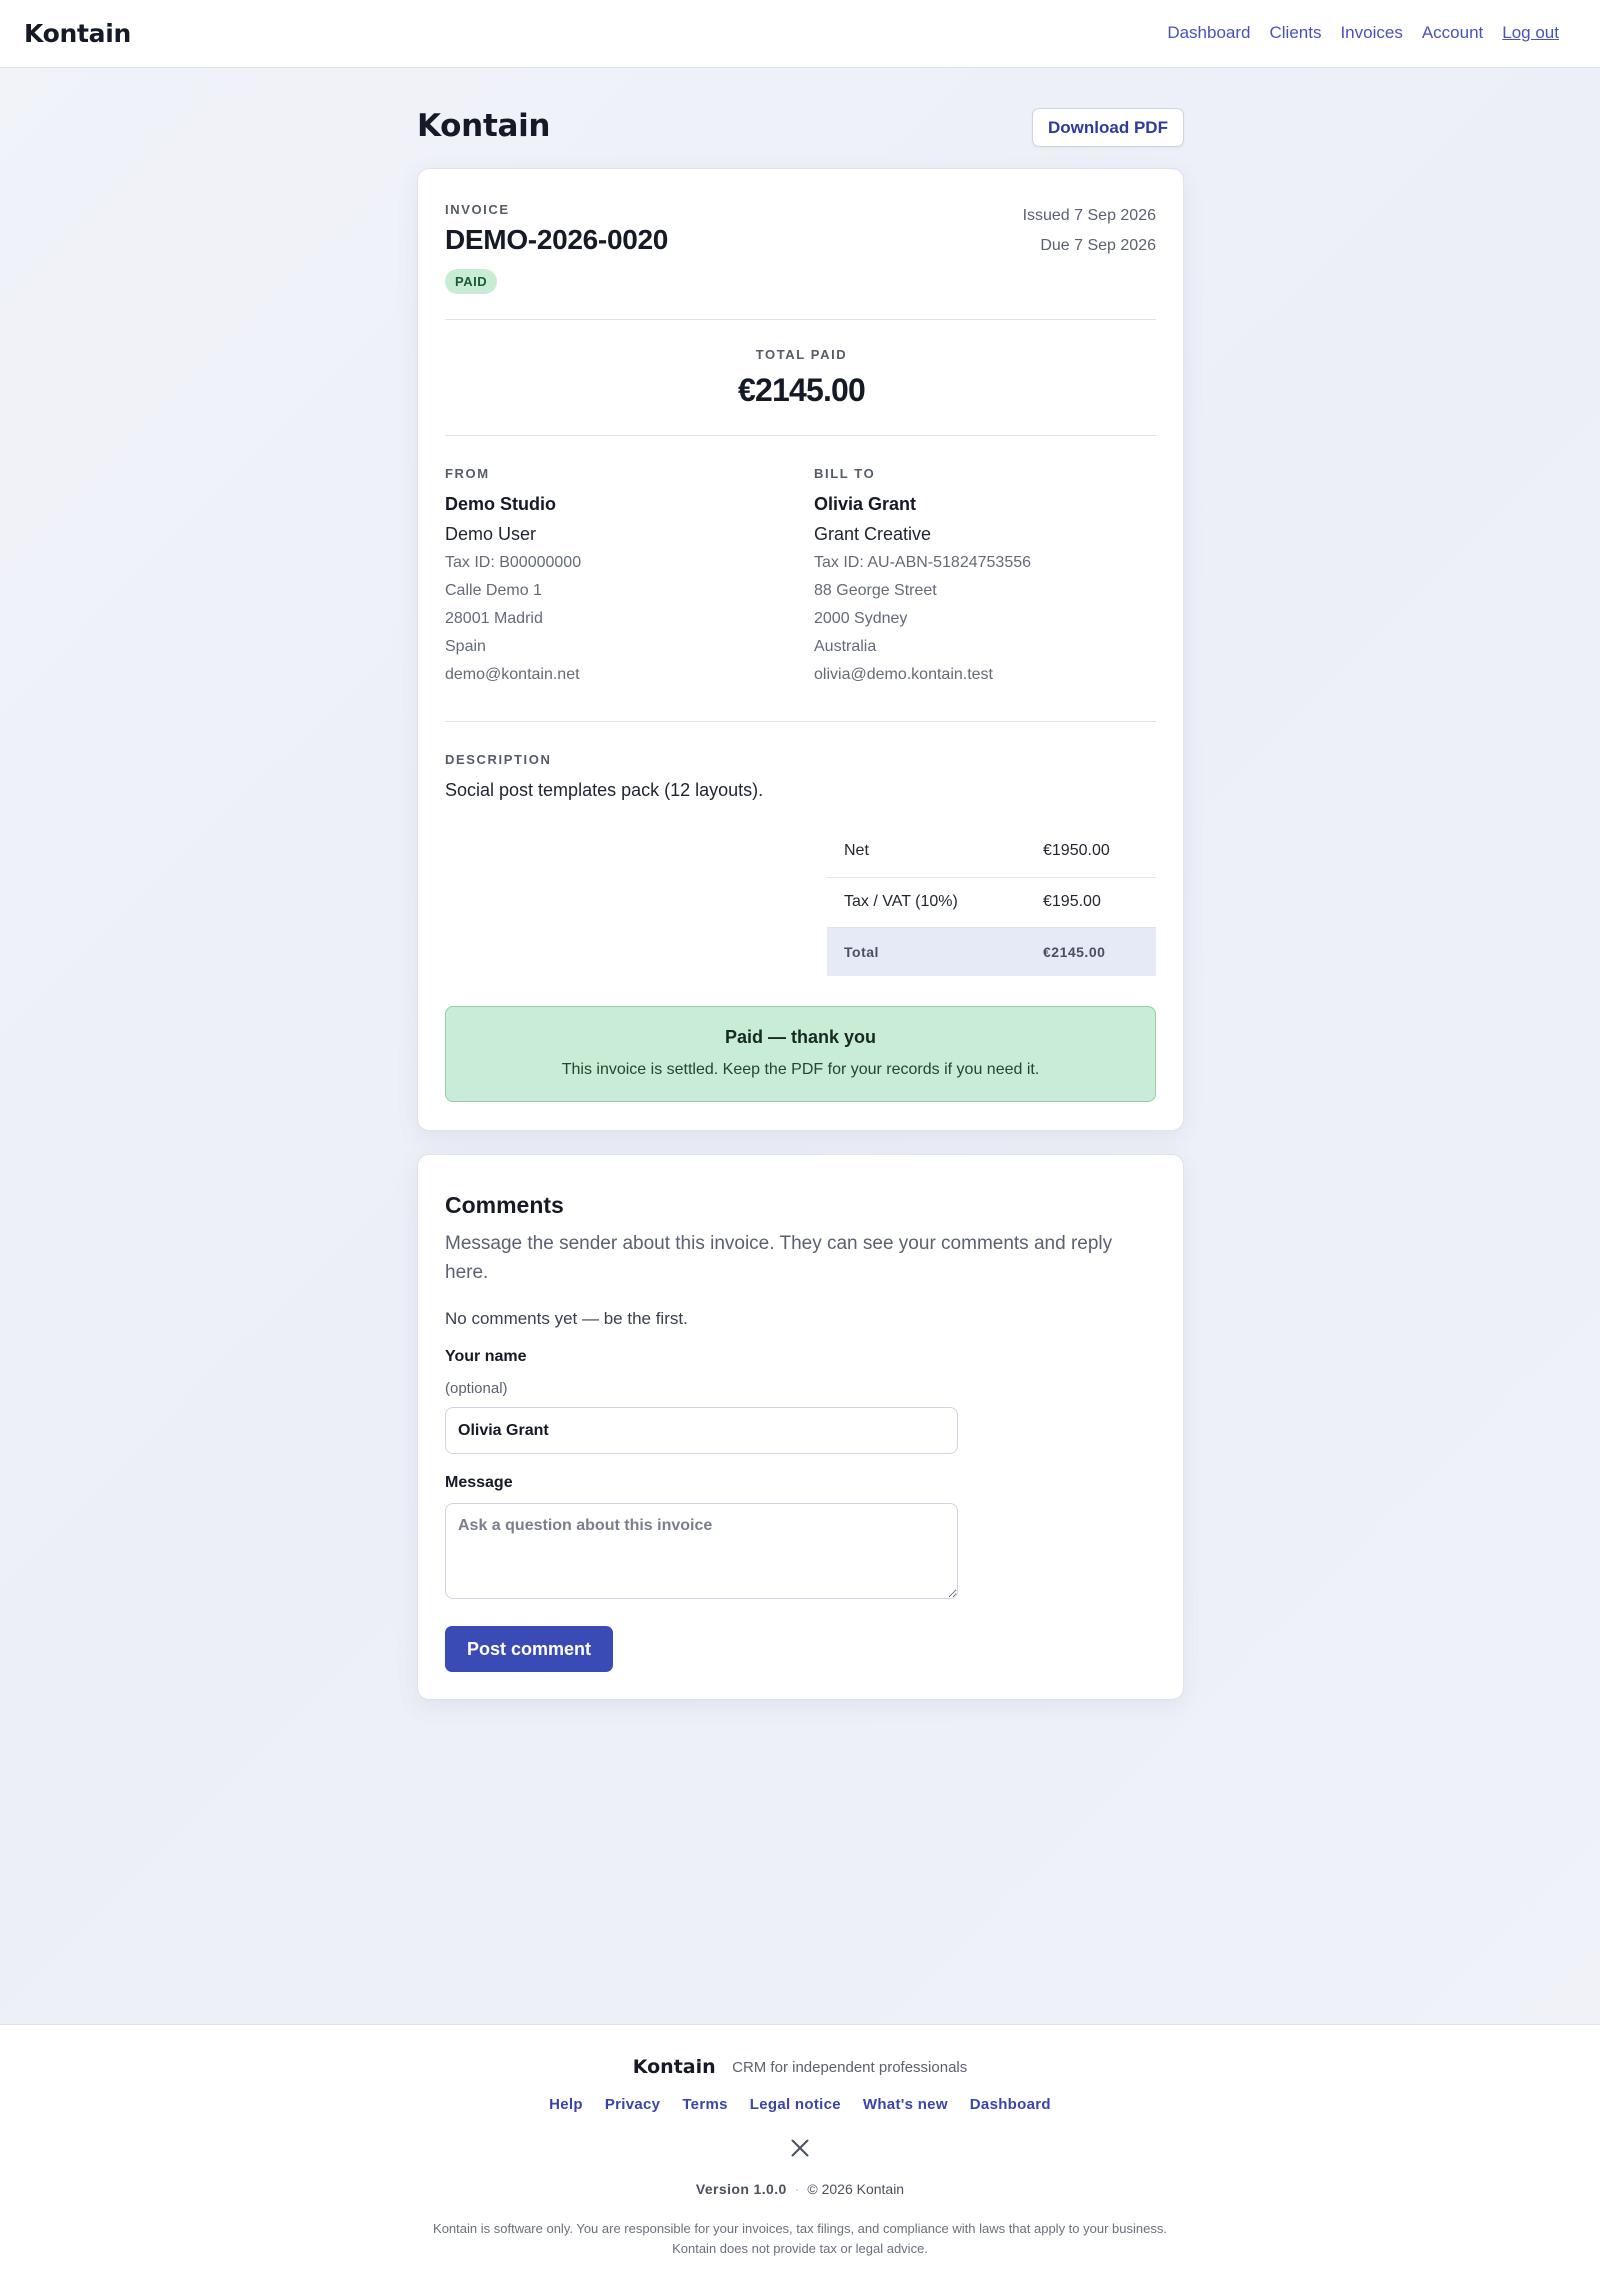 The height and width of the screenshot is (2286, 1600). What do you see at coordinates (741, 2189) in the screenshot?
I see `footer-version: Version 1.0.0` at bounding box center [741, 2189].